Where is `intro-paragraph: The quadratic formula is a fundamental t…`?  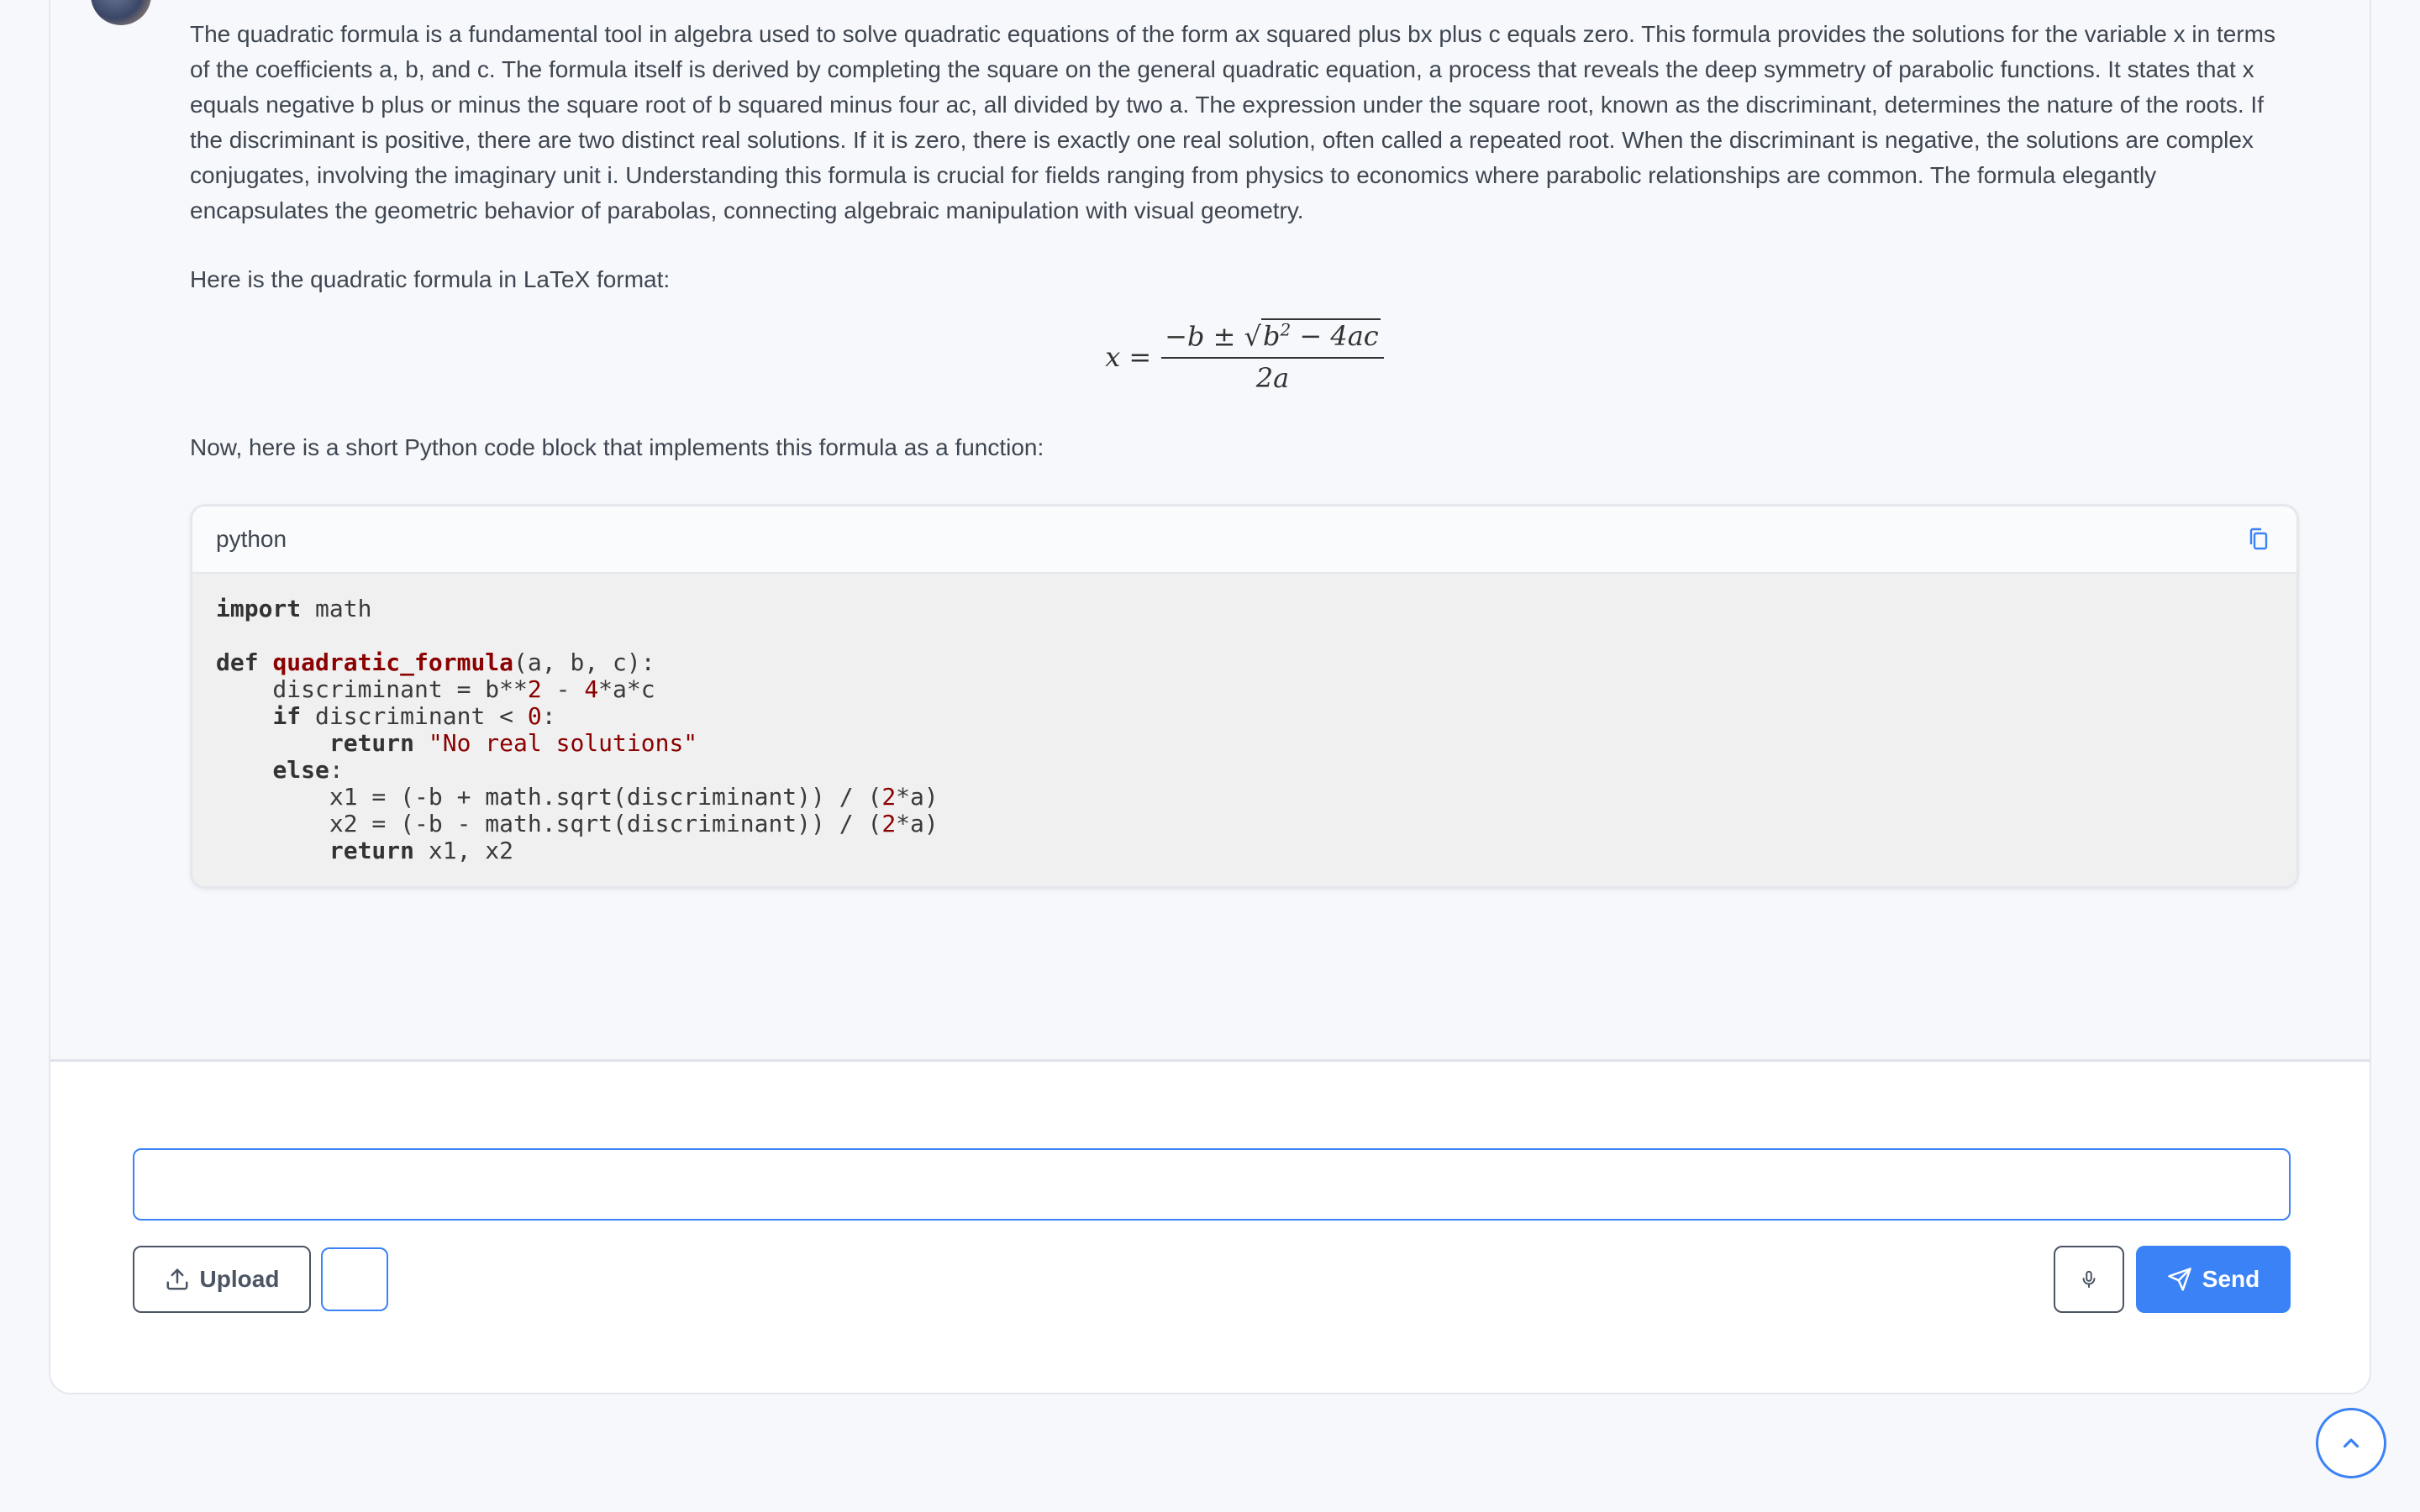 intro-paragraph: The quadratic formula is a fundamental t… is located at coordinates (1232, 122).